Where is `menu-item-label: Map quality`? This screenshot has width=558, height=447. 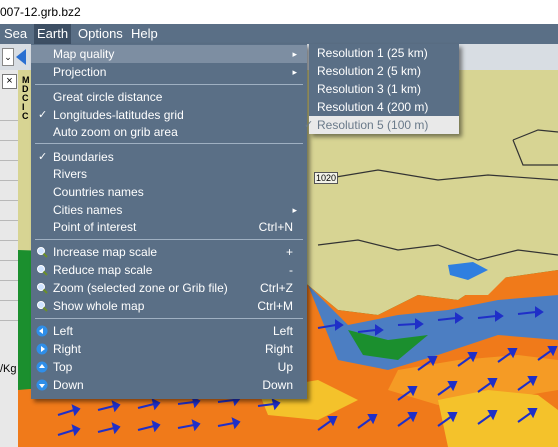 menu-item-label: Map quality is located at coordinates (84, 54).